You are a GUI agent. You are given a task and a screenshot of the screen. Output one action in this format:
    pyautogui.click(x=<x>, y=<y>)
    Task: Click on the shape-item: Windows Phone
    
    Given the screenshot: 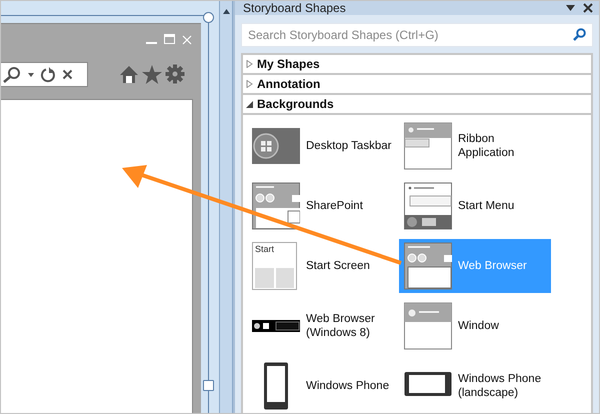 What is the action you would take?
    pyautogui.click(x=323, y=386)
    